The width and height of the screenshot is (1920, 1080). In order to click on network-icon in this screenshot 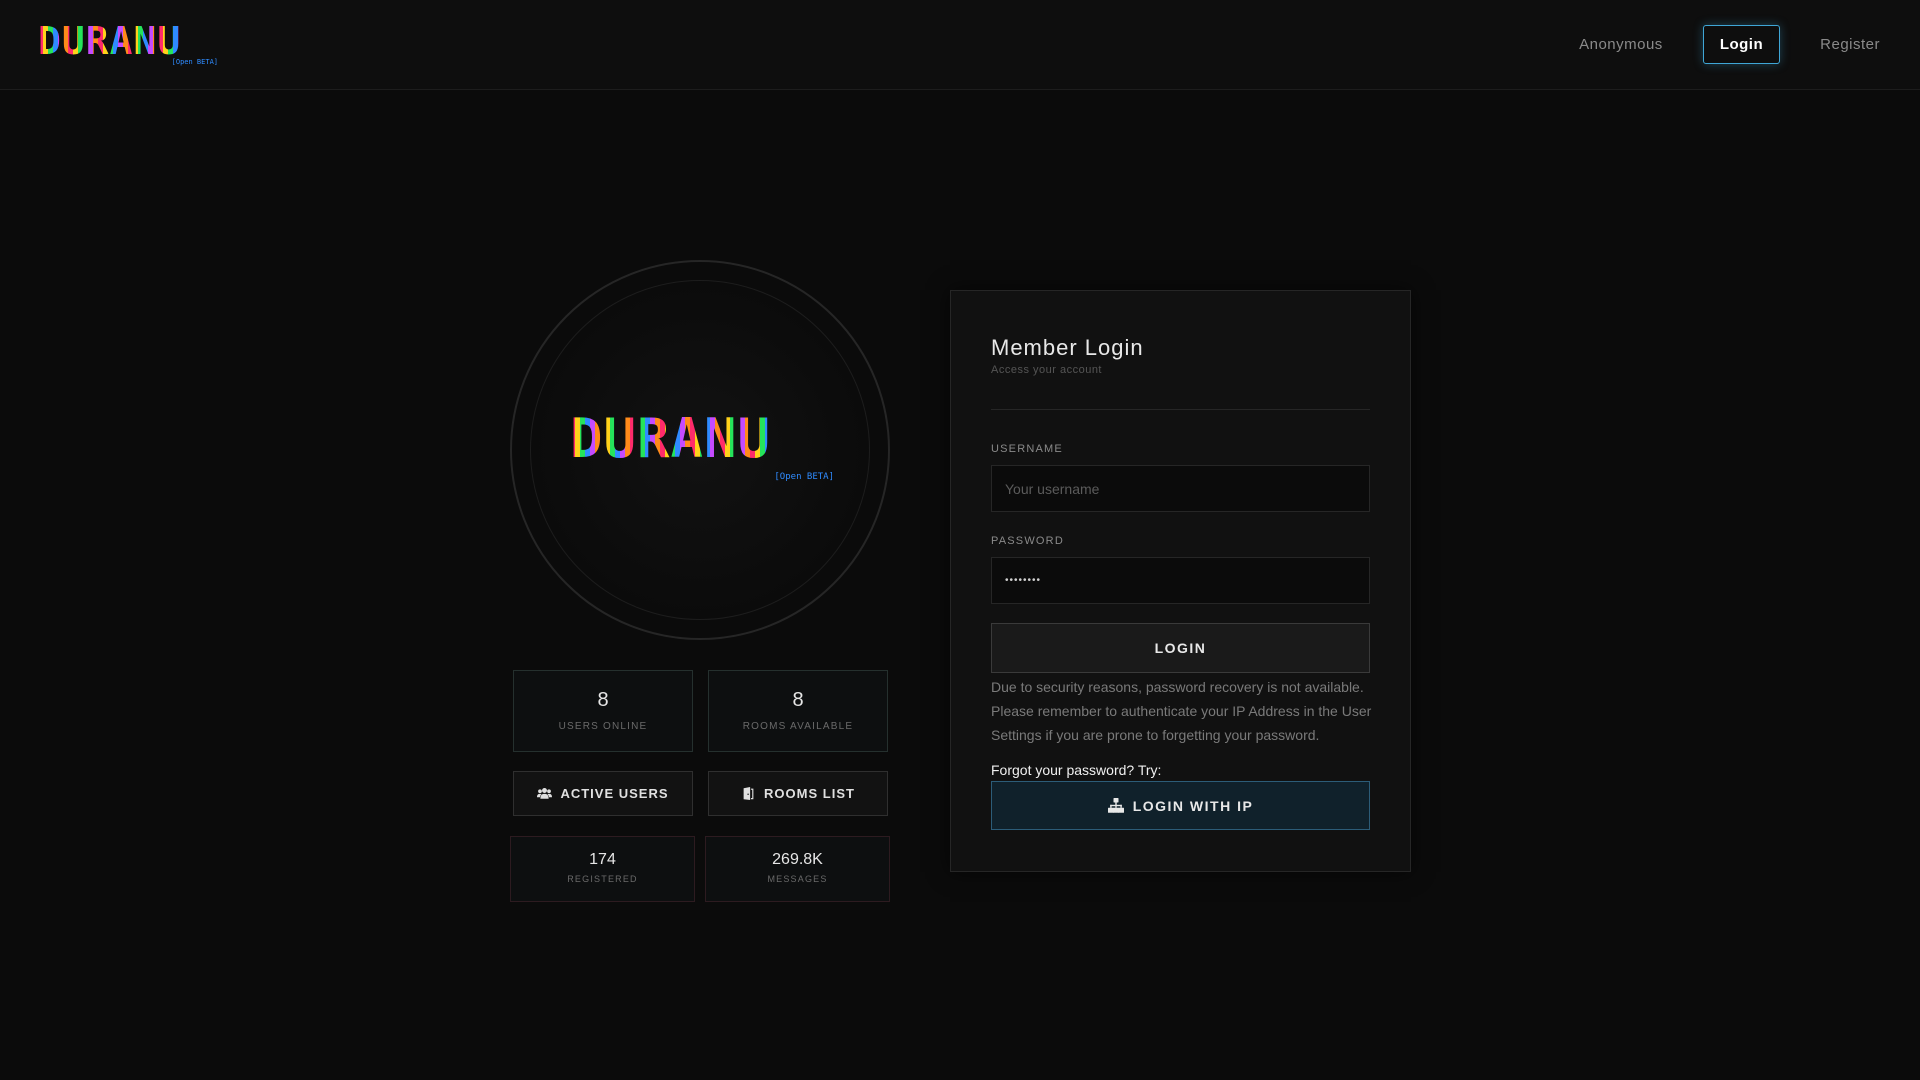, I will do `click(1115, 805)`.